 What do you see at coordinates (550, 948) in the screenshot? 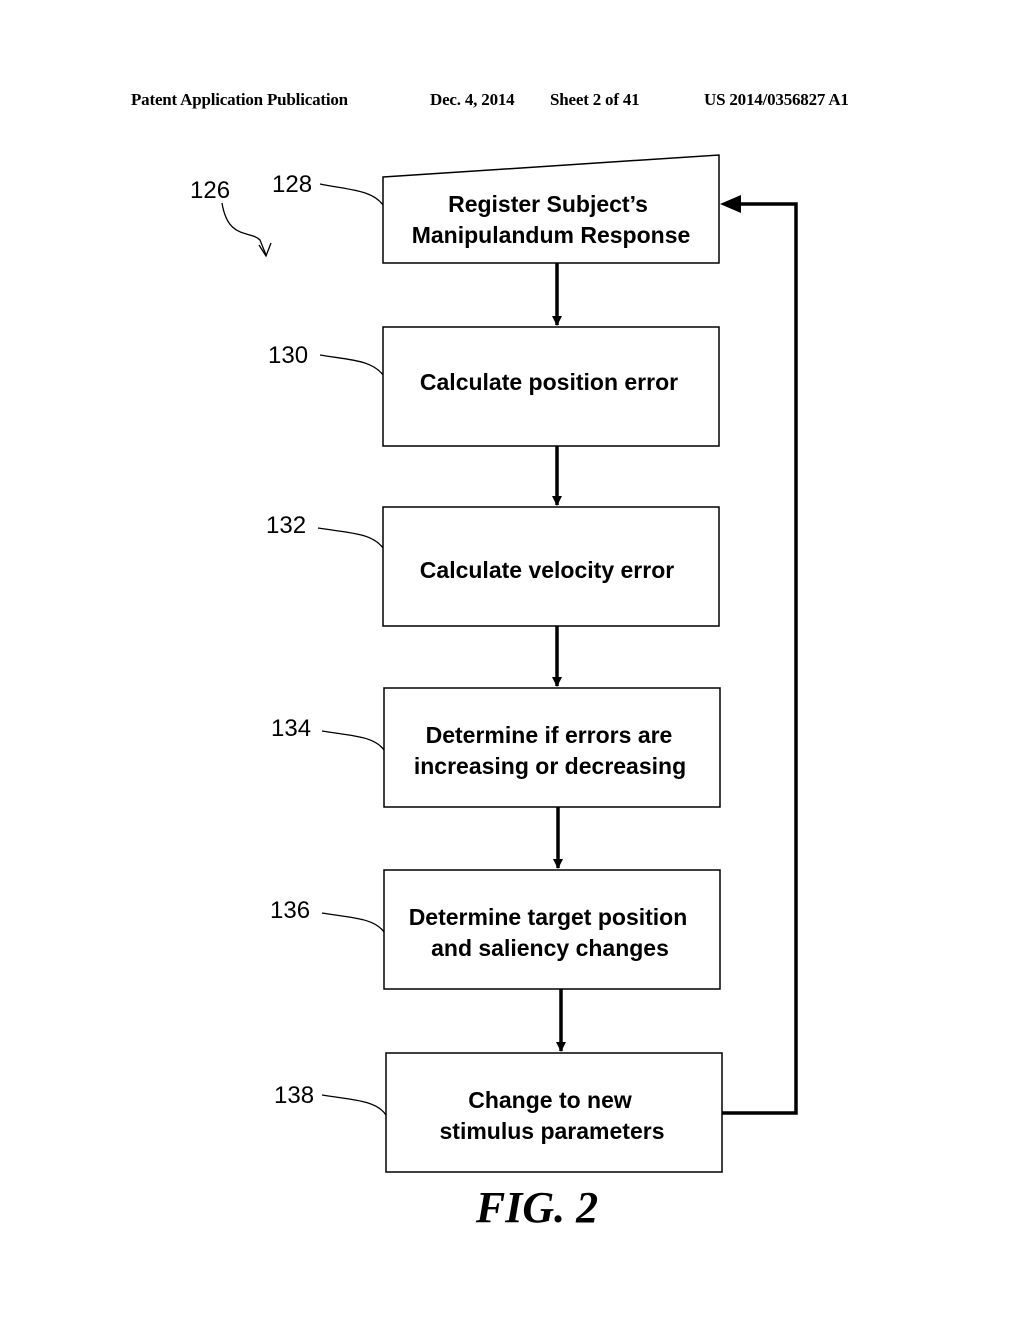
I see `step-136-line2: and saliency changes` at bounding box center [550, 948].